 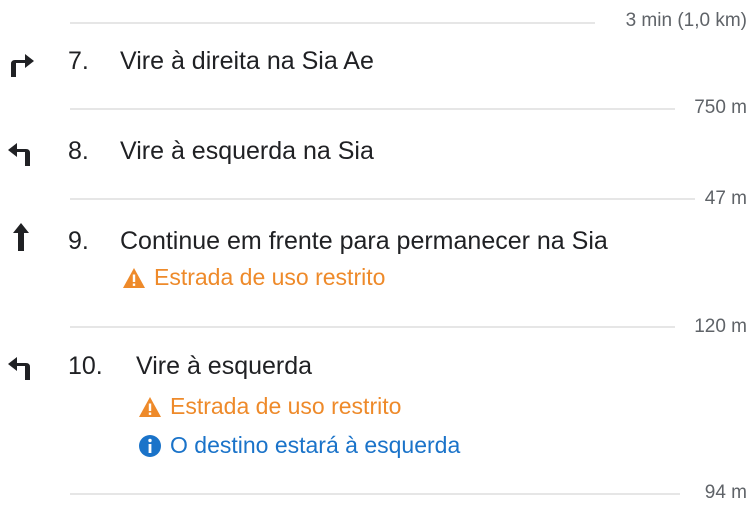 I want to click on step-distance: 94 m, so click(x=725, y=492).